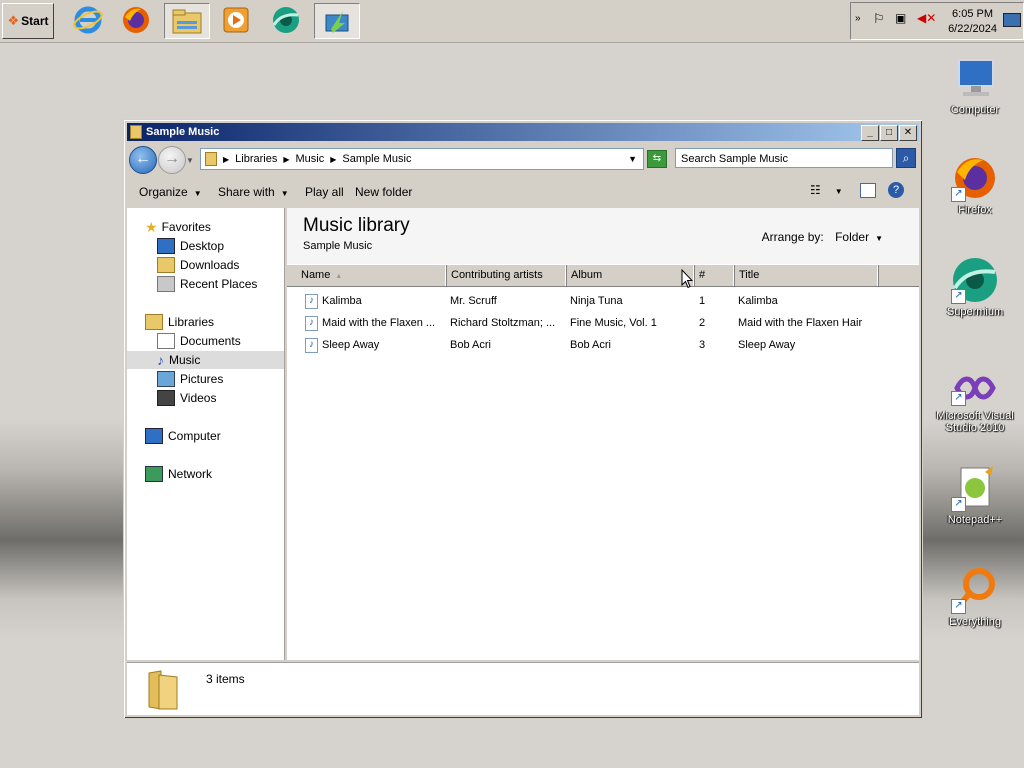  What do you see at coordinates (807, 275) in the screenshot?
I see `column-title: Title` at bounding box center [807, 275].